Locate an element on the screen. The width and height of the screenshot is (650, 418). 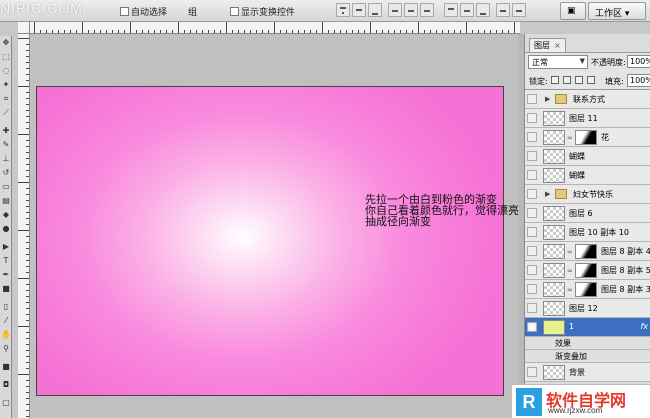
magic-wand-icon: ✦ is located at coordinates (6, 85).